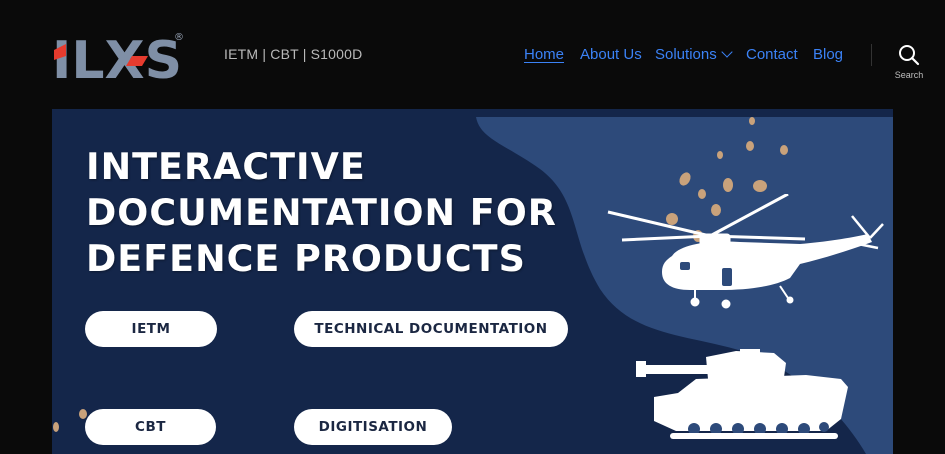 Image resolution: width=945 pixels, height=454 pixels. Describe the element at coordinates (772, 54) in the screenshot. I see `nav-contact: Contact` at that location.